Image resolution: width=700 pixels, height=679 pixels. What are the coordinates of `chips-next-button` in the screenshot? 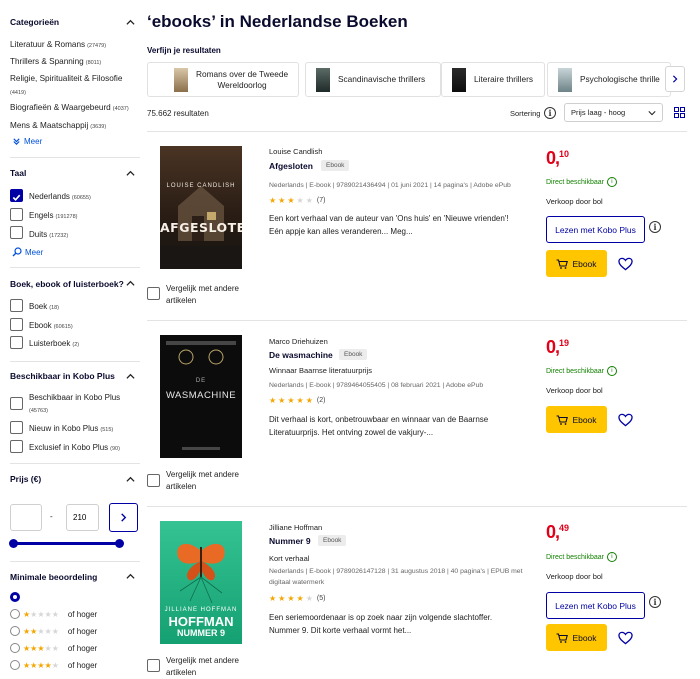 It's located at (675, 79).